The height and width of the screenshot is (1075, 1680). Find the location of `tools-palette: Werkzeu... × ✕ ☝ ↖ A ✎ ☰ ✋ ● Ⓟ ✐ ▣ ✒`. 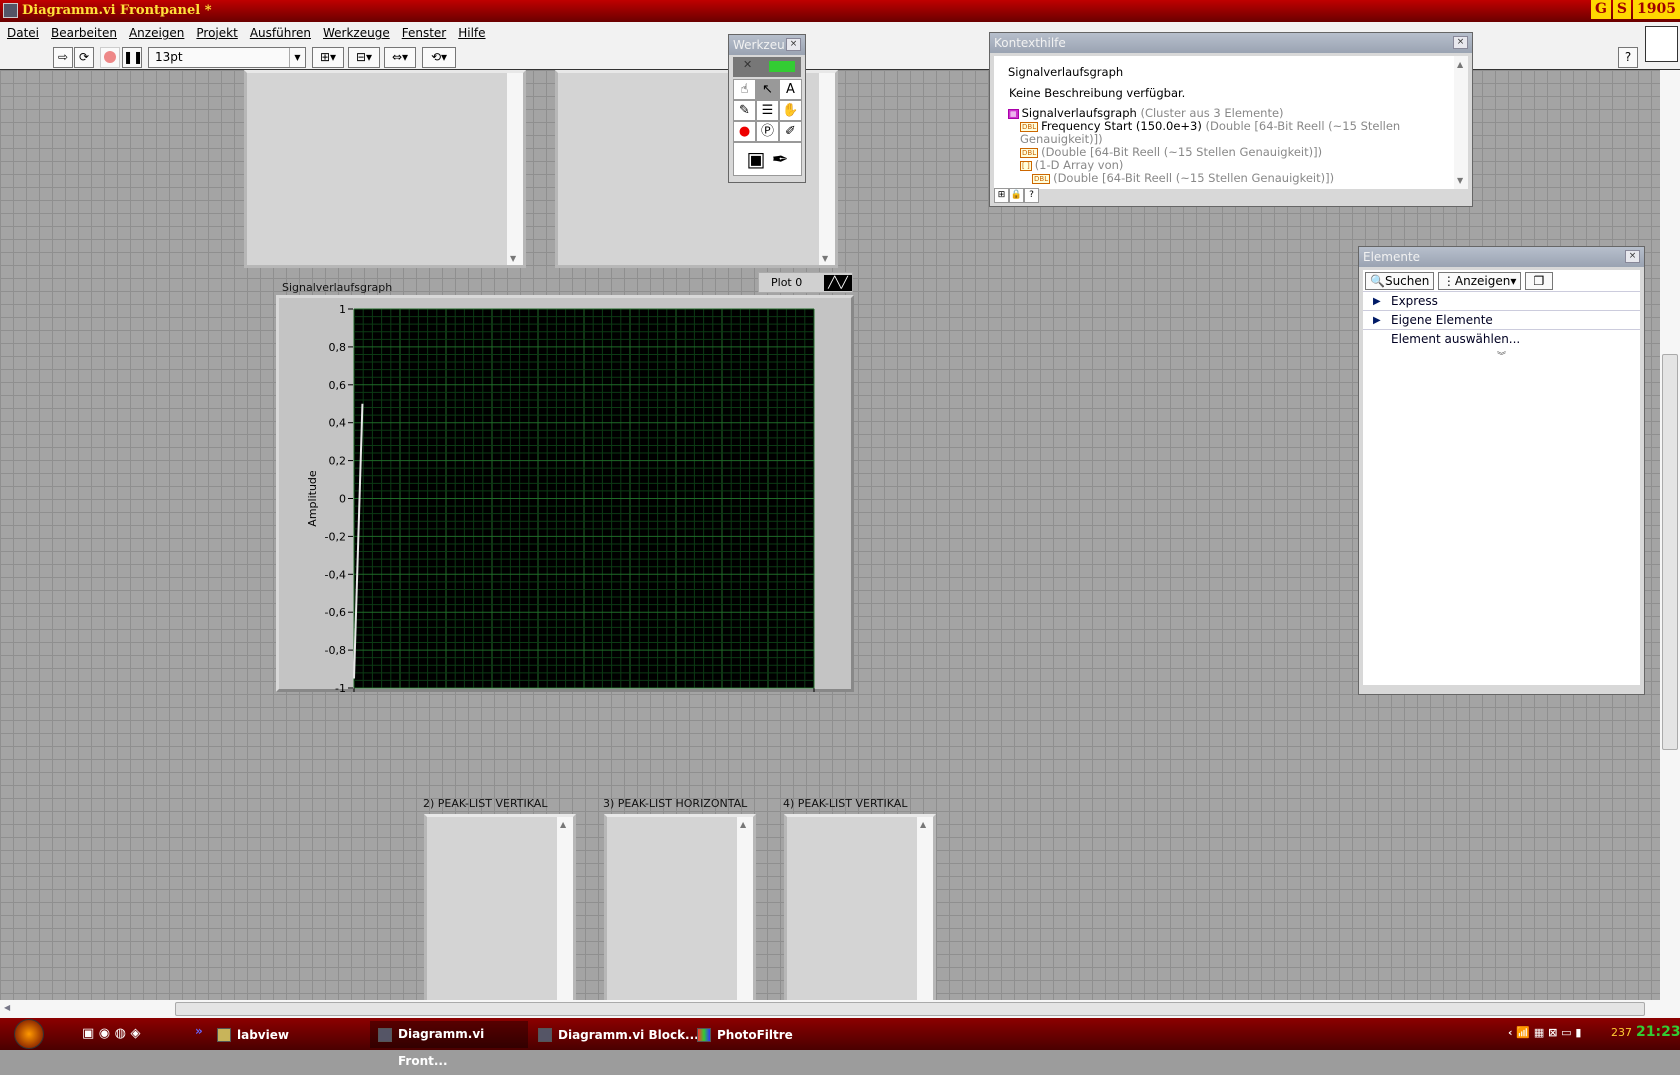

tools-palette: Werkzeu... × ✕ ☝ ↖ A ✎ ☰ ✋ ● Ⓟ ✐ ▣ ✒ is located at coordinates (767, 108).